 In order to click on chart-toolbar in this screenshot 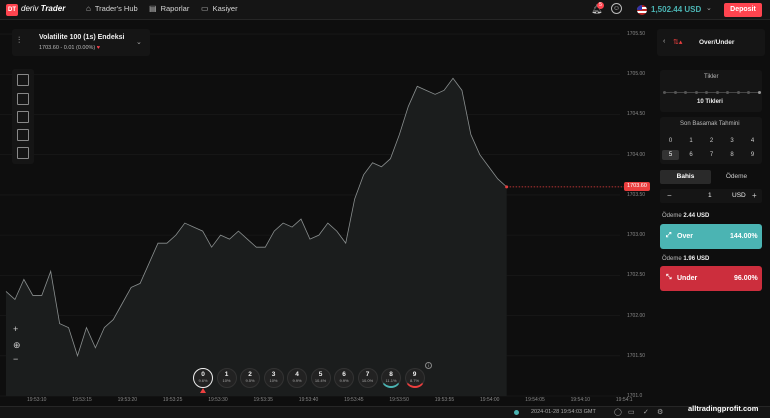, I will do `click(23, 116)`.